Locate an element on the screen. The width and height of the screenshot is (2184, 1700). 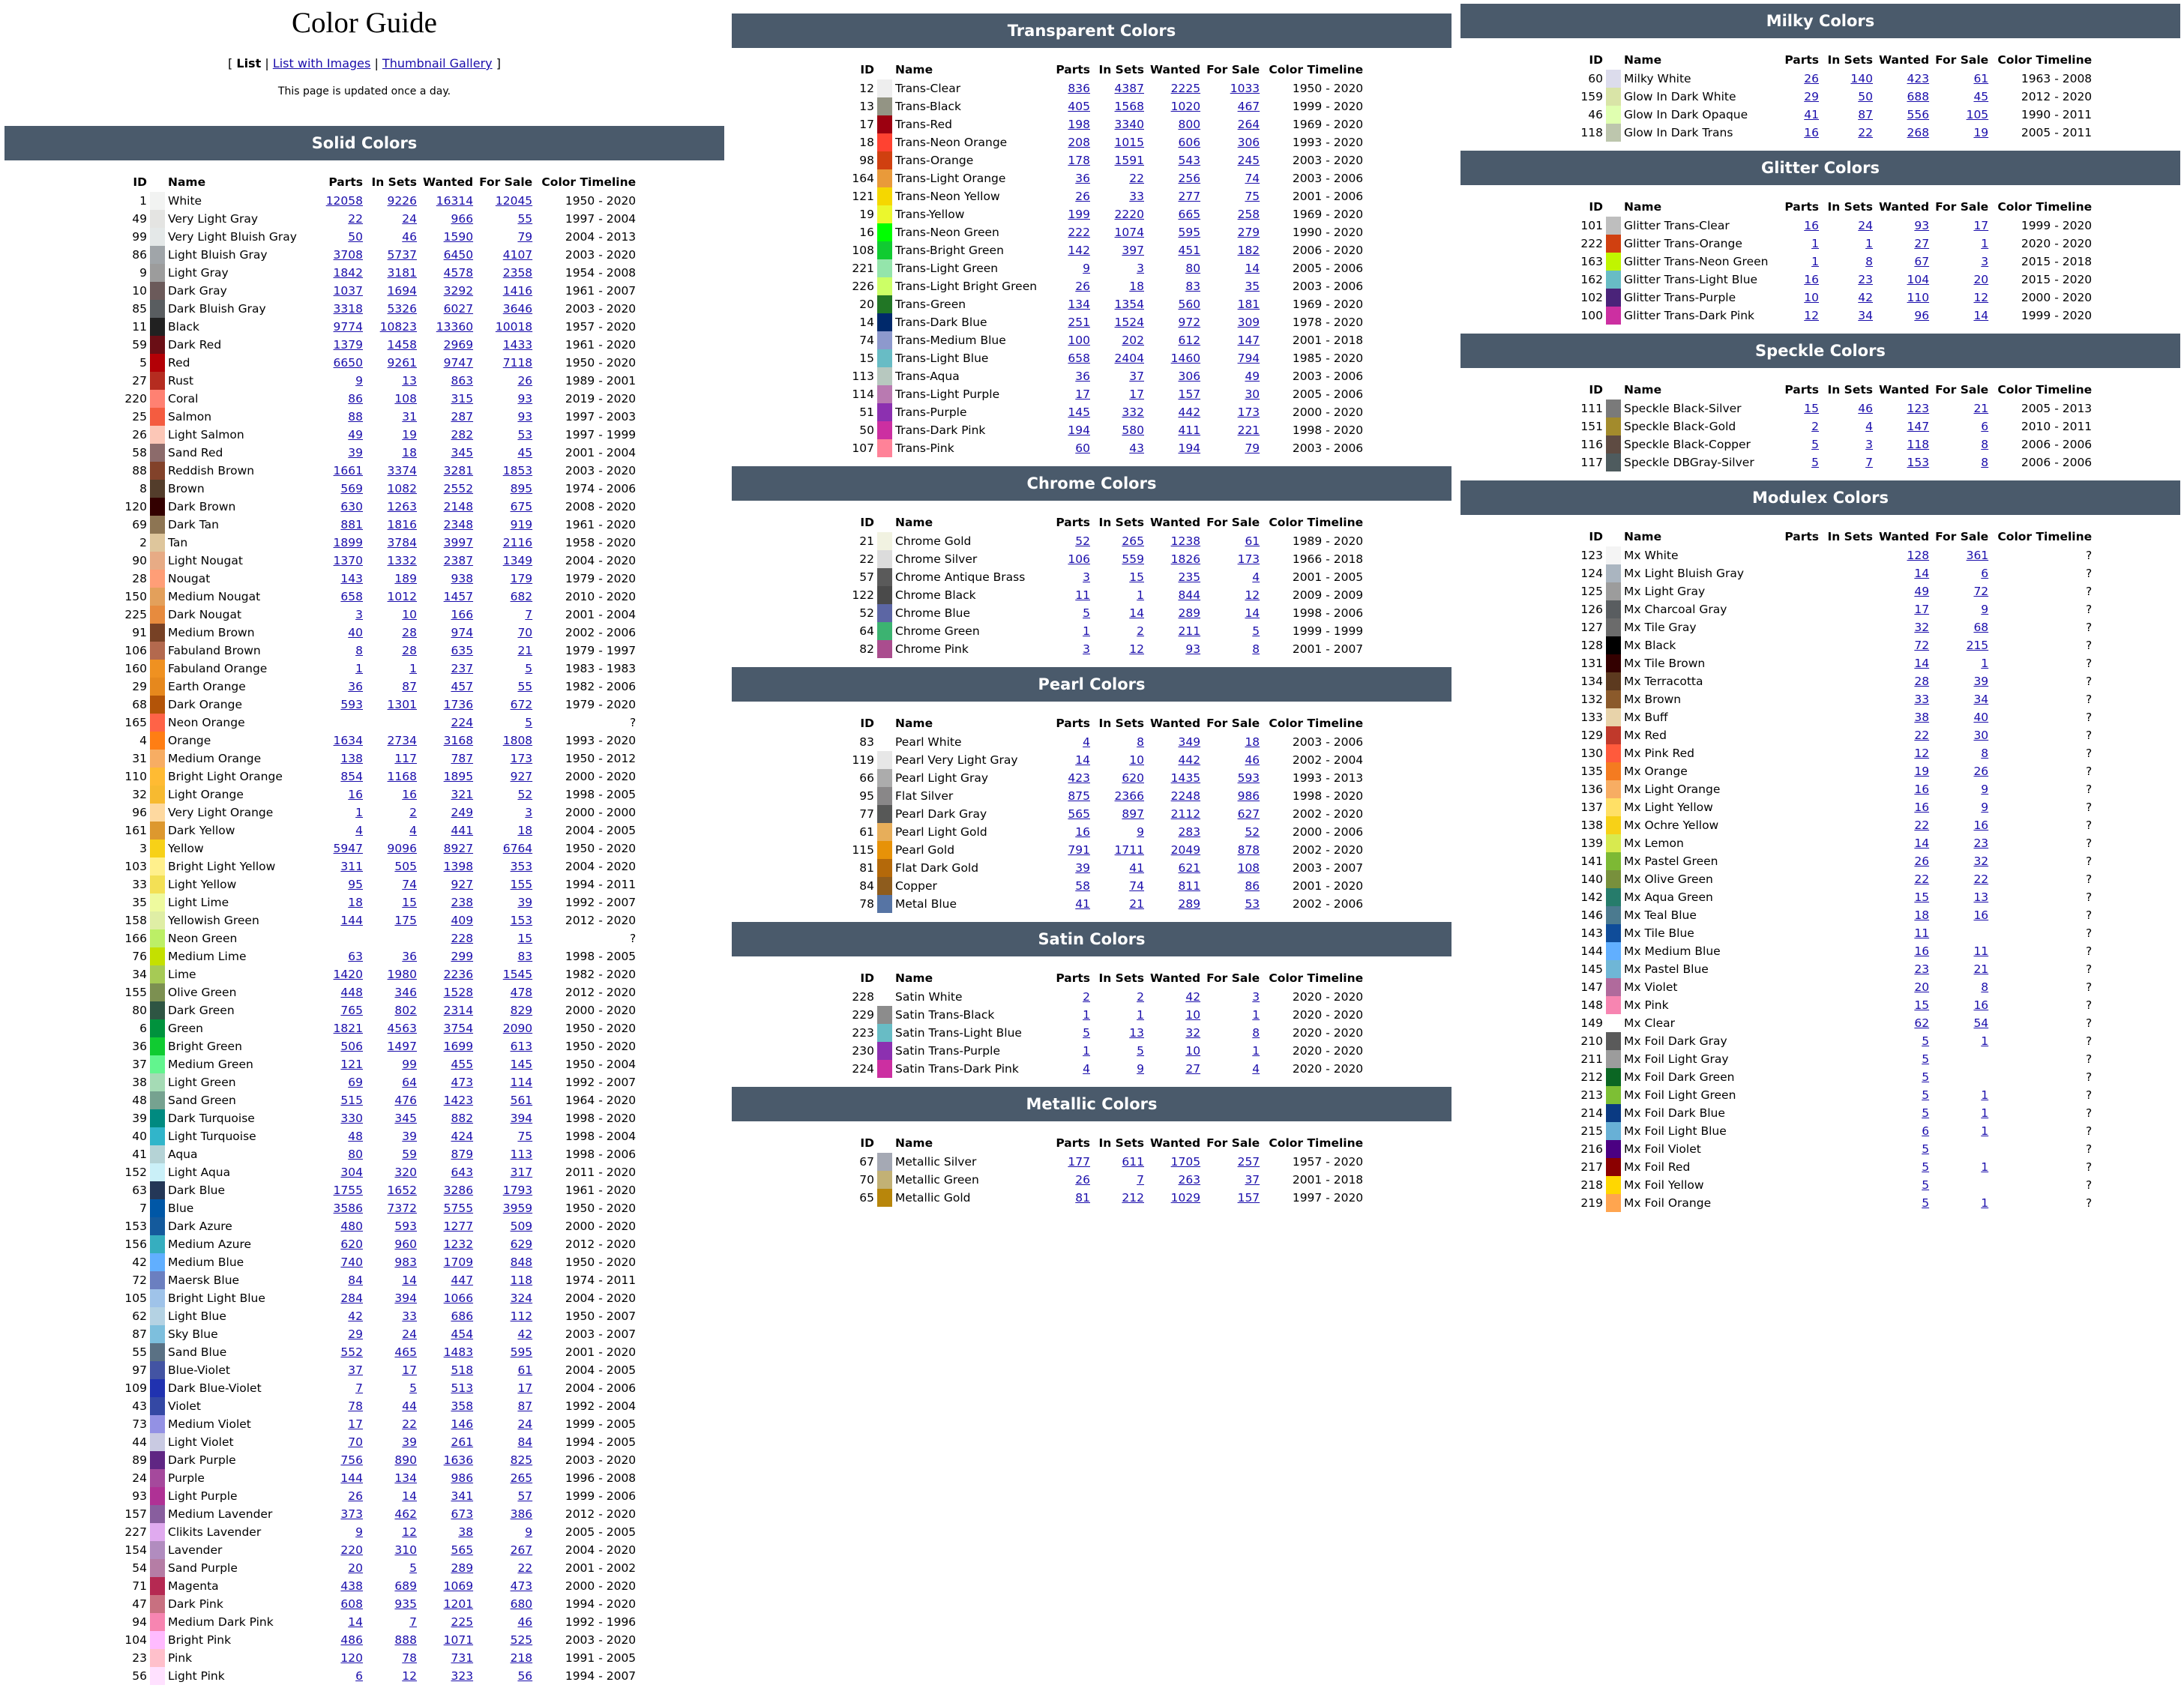
parts-count-link: 16 is located at coordinates (1811, 132).